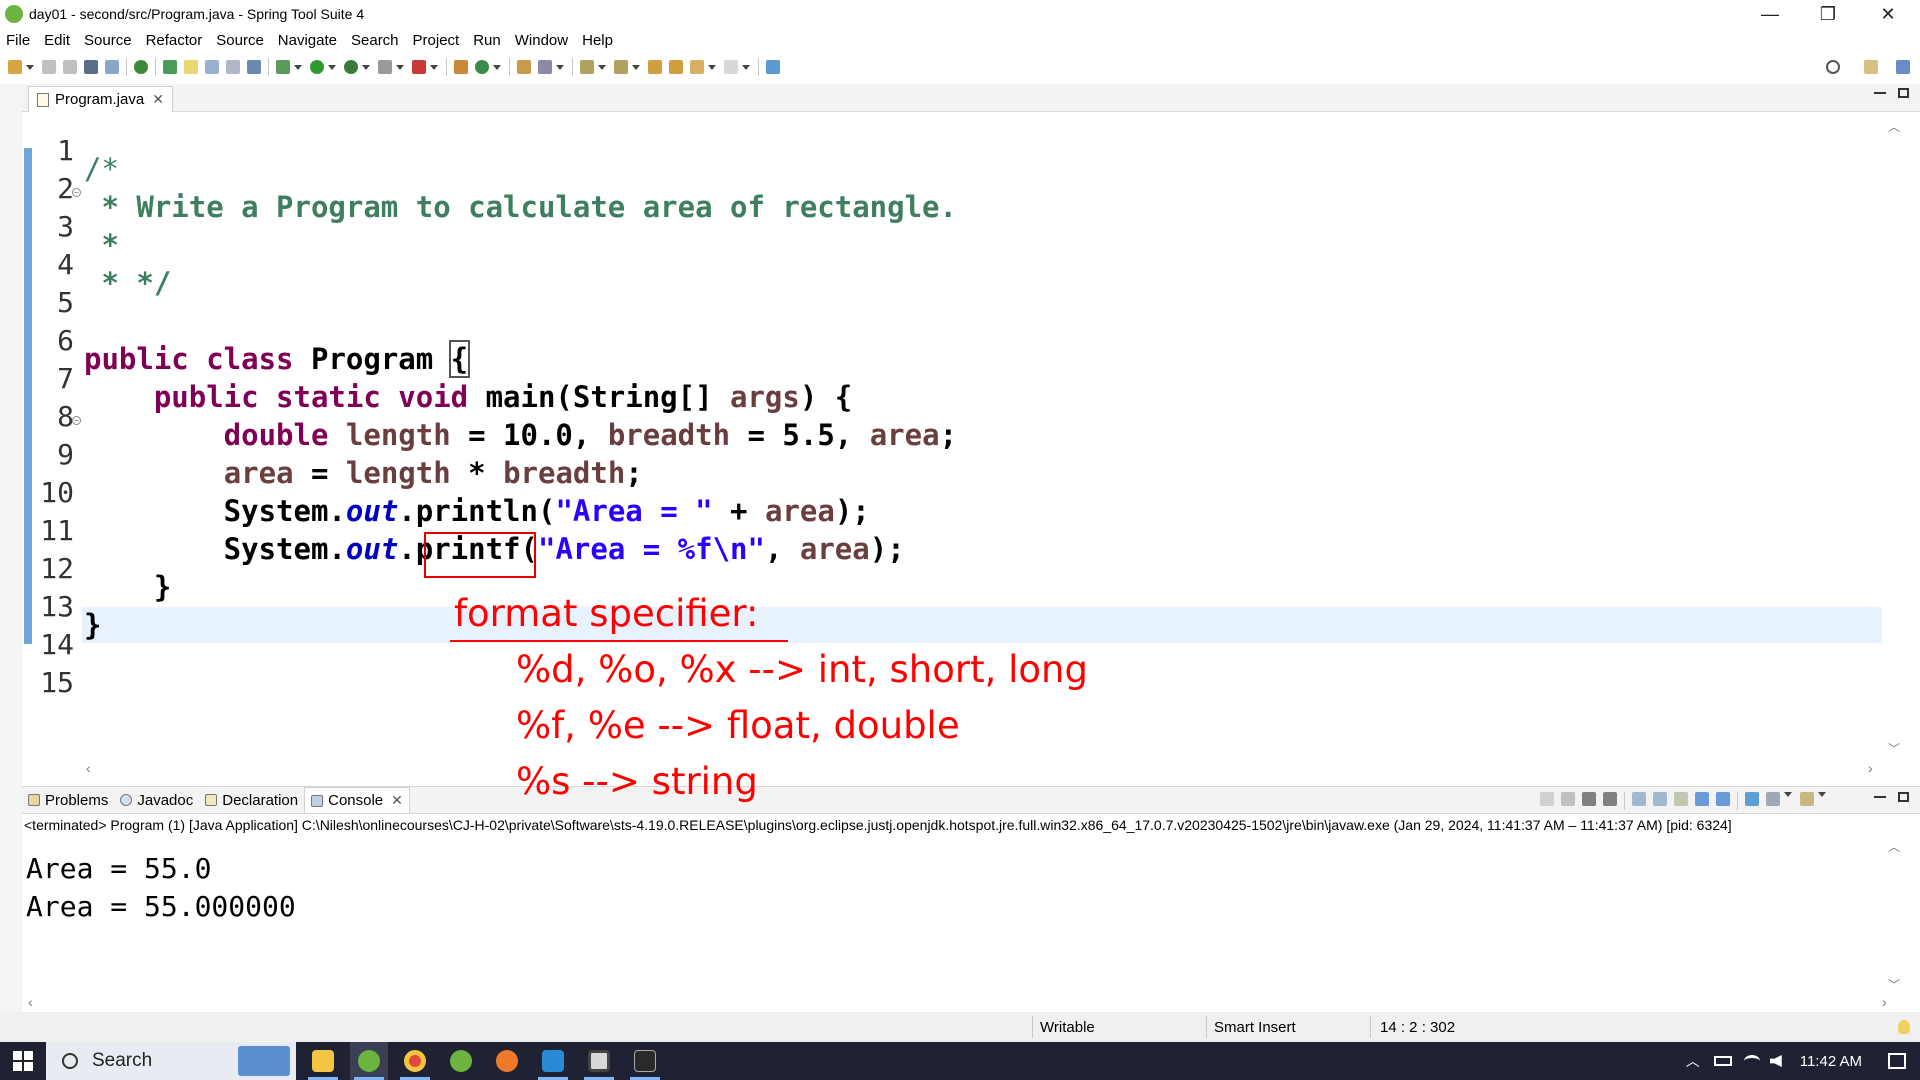 The width and height of the screenshot is (1920, 1080). Describe the element at coordinates (1751, 1061) in the screenshot. I see `wifi-icon` at that location.